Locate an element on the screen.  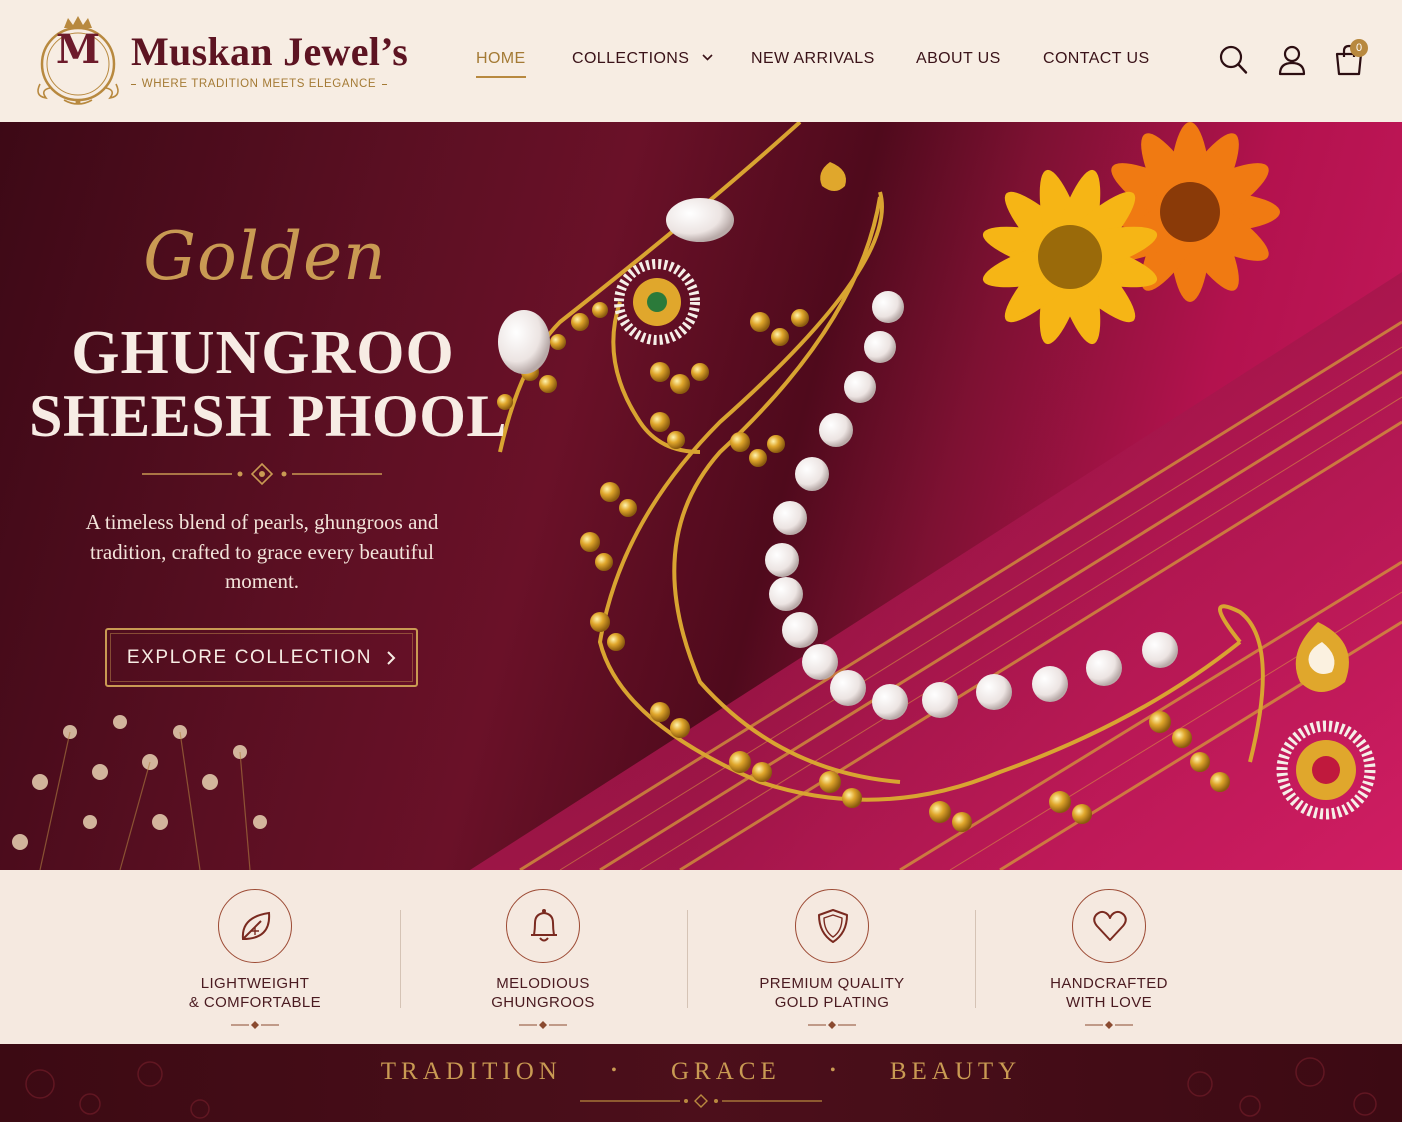
value-beauty: BEAUTY is located at coordinates (955, 1071).